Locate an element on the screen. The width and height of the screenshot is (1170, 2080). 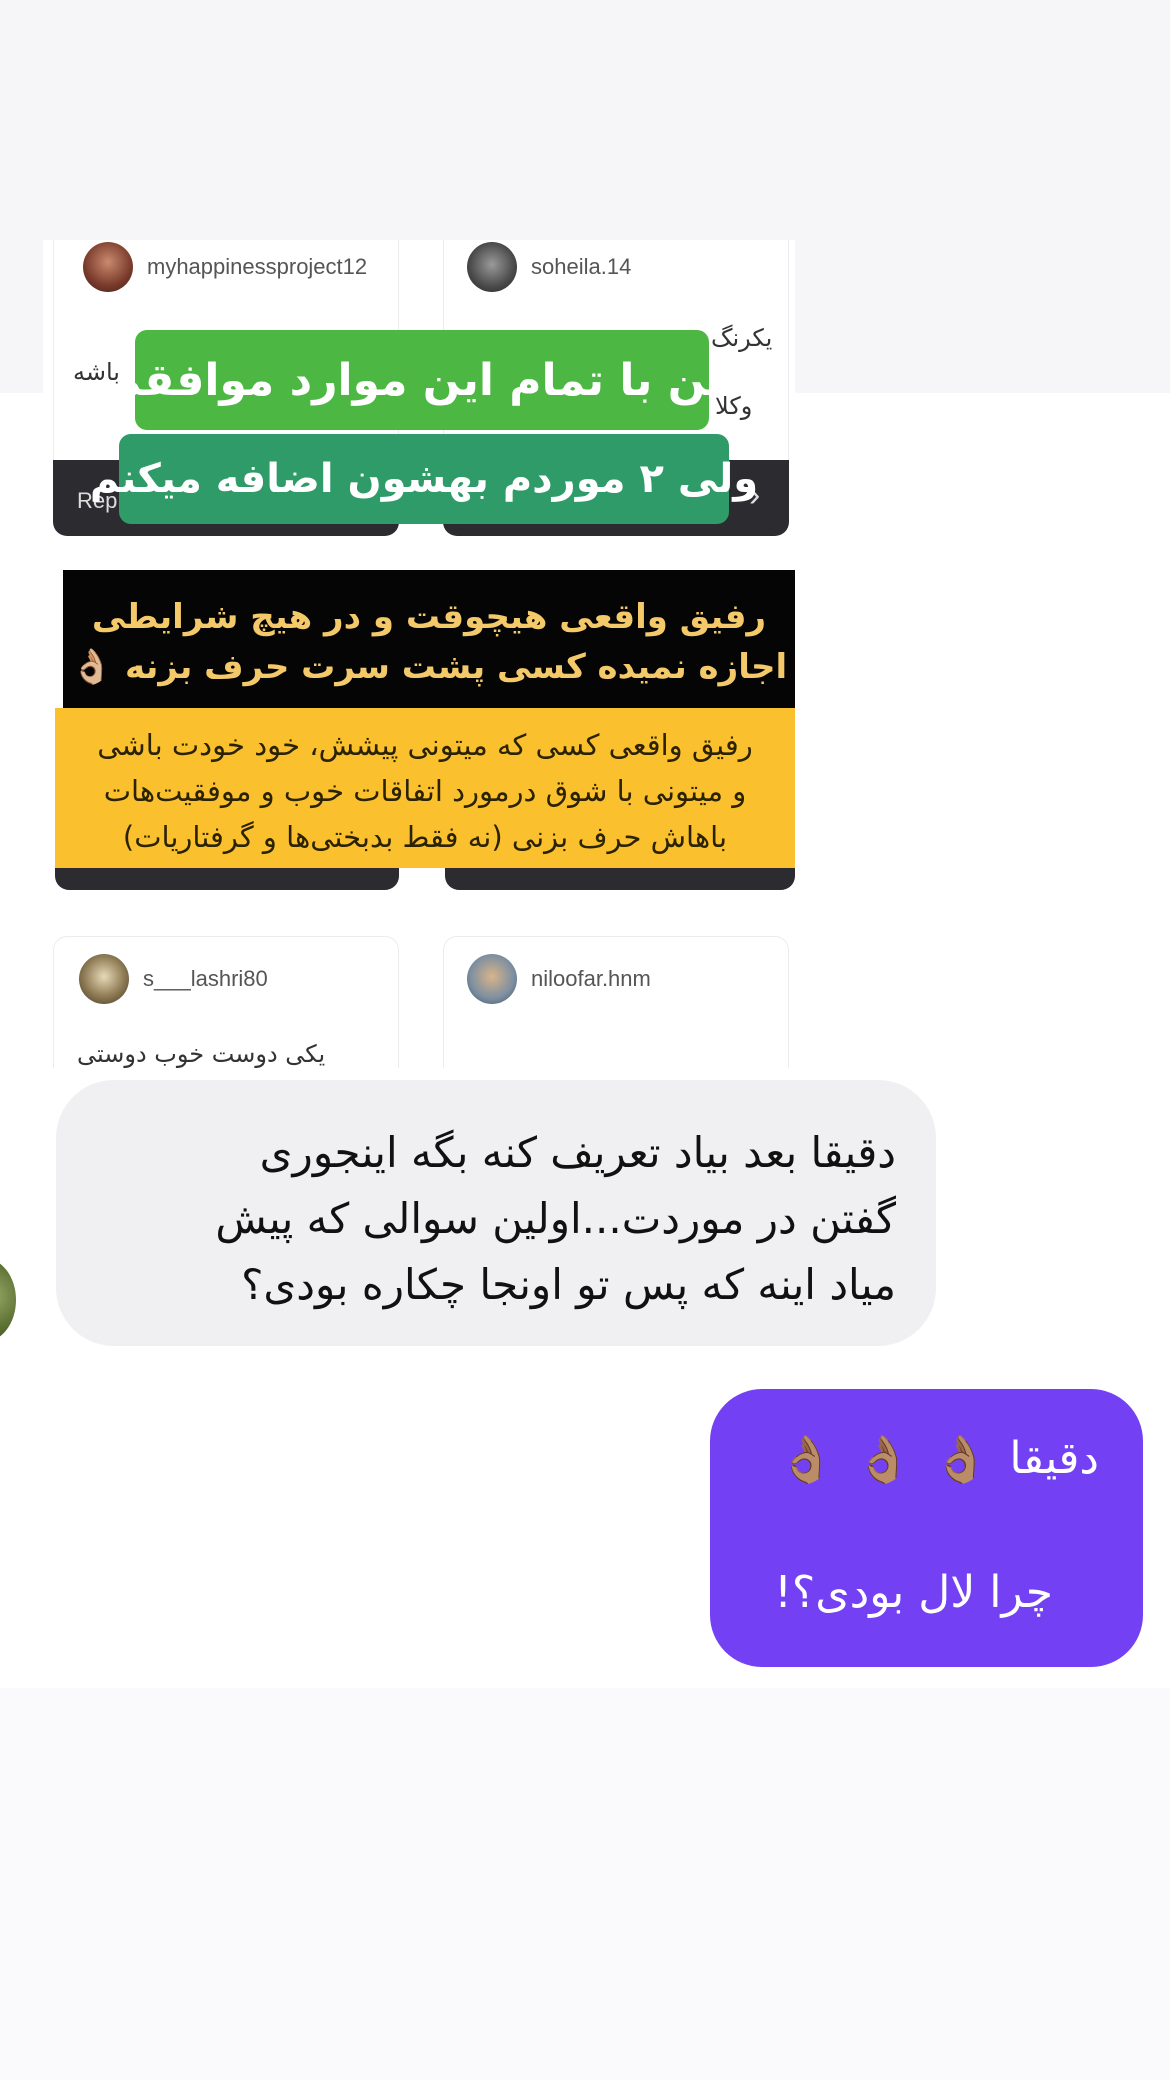
comment-card-user: niloofar.hnm is located at coordinates (559, 979).